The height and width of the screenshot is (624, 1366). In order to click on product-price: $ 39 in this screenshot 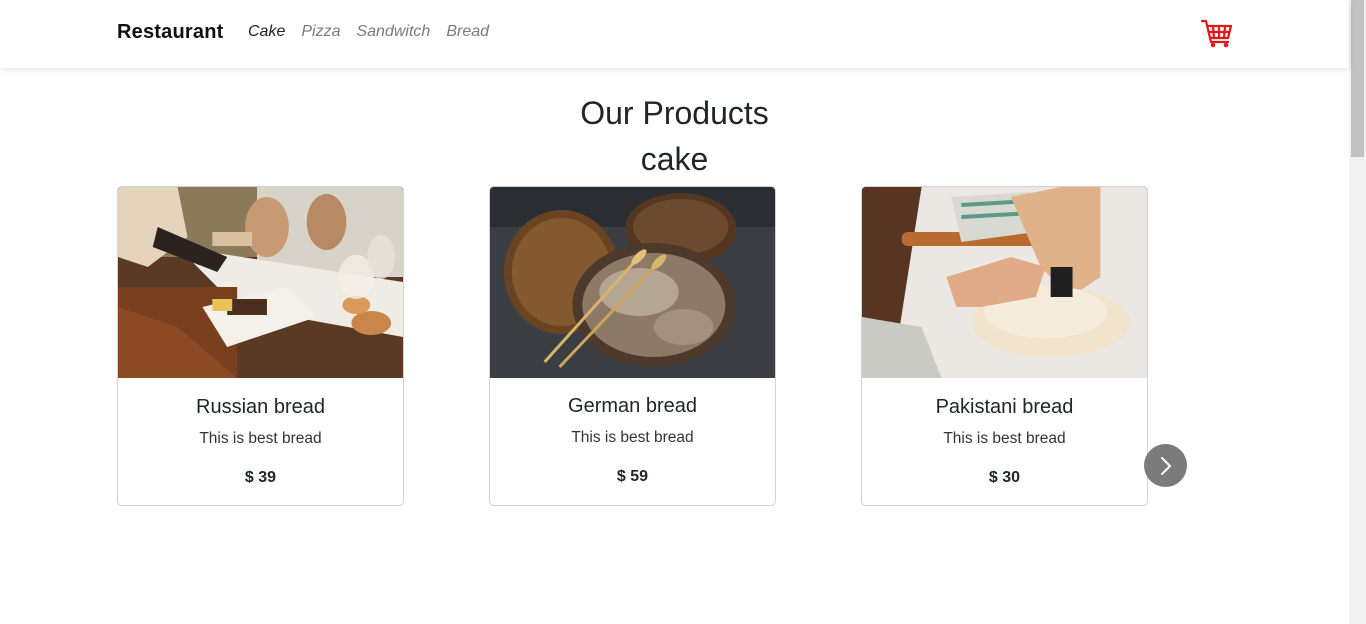, I will do `click(260, 477)`.